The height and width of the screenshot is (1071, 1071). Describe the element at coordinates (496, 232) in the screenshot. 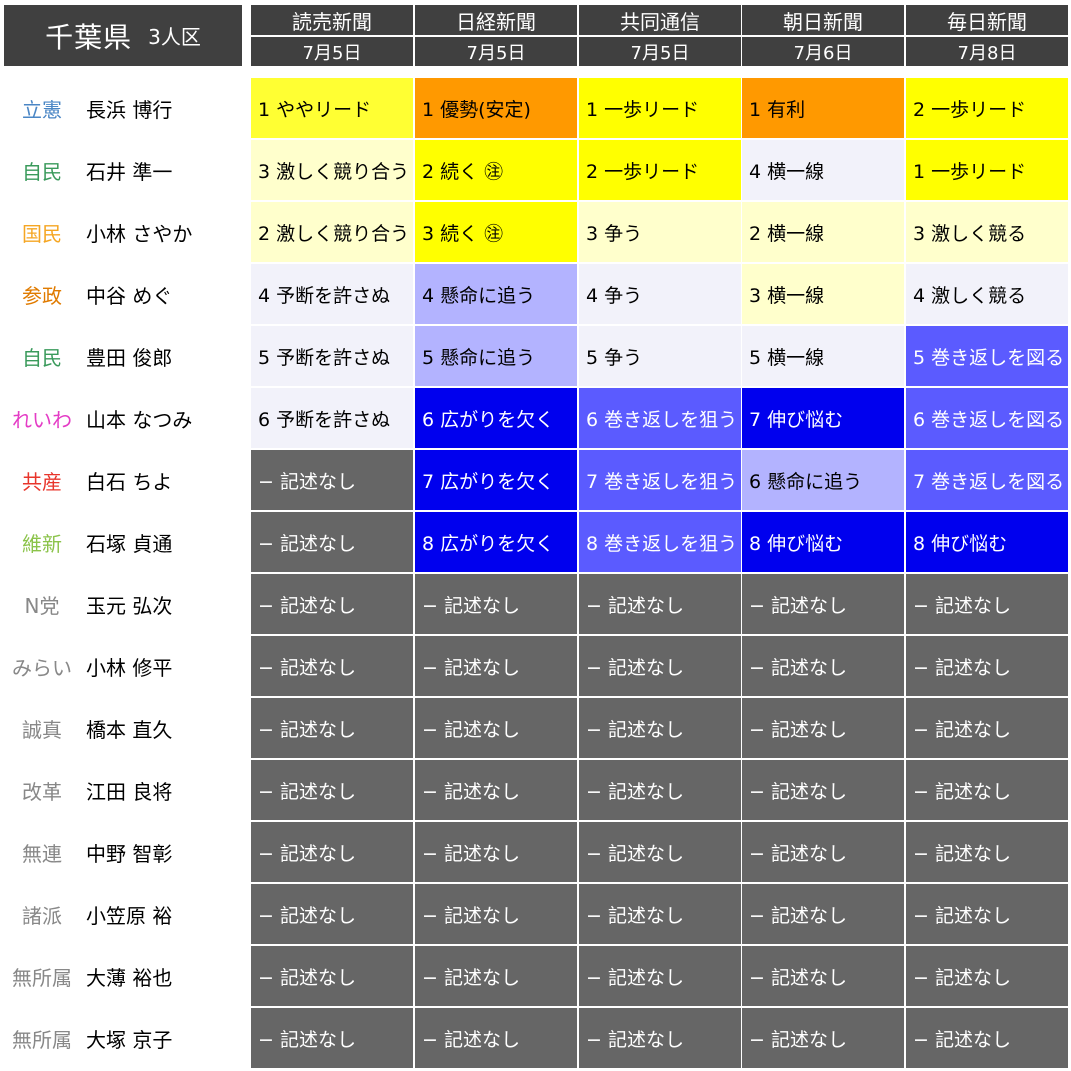

I see `forecast-cell: 3 続く ㊟` at that location.